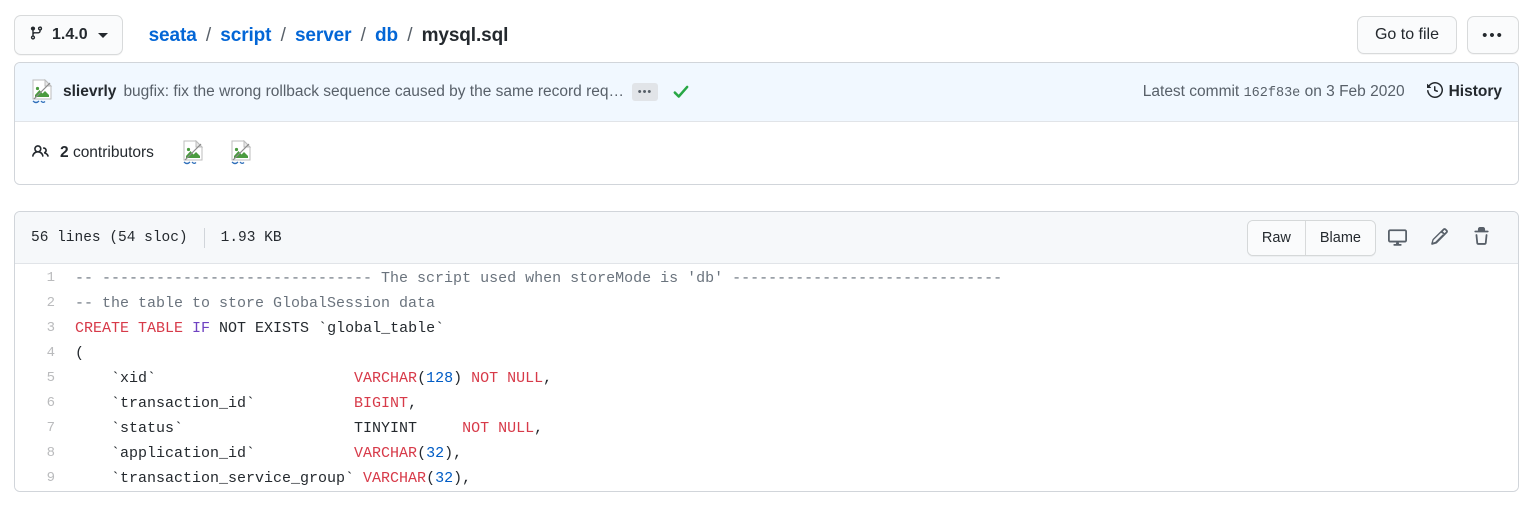 Image resolution: width=1533 pixels, height=516 pixels. Describe the element at coordinates (41, 378) in the screenshot. I see `code-line-number: 5` at that location.